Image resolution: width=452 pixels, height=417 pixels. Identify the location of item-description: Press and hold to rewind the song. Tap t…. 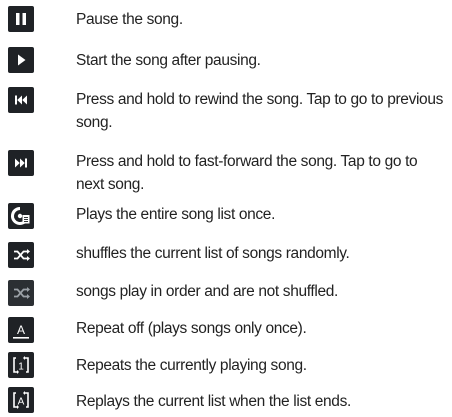
(259, 111).